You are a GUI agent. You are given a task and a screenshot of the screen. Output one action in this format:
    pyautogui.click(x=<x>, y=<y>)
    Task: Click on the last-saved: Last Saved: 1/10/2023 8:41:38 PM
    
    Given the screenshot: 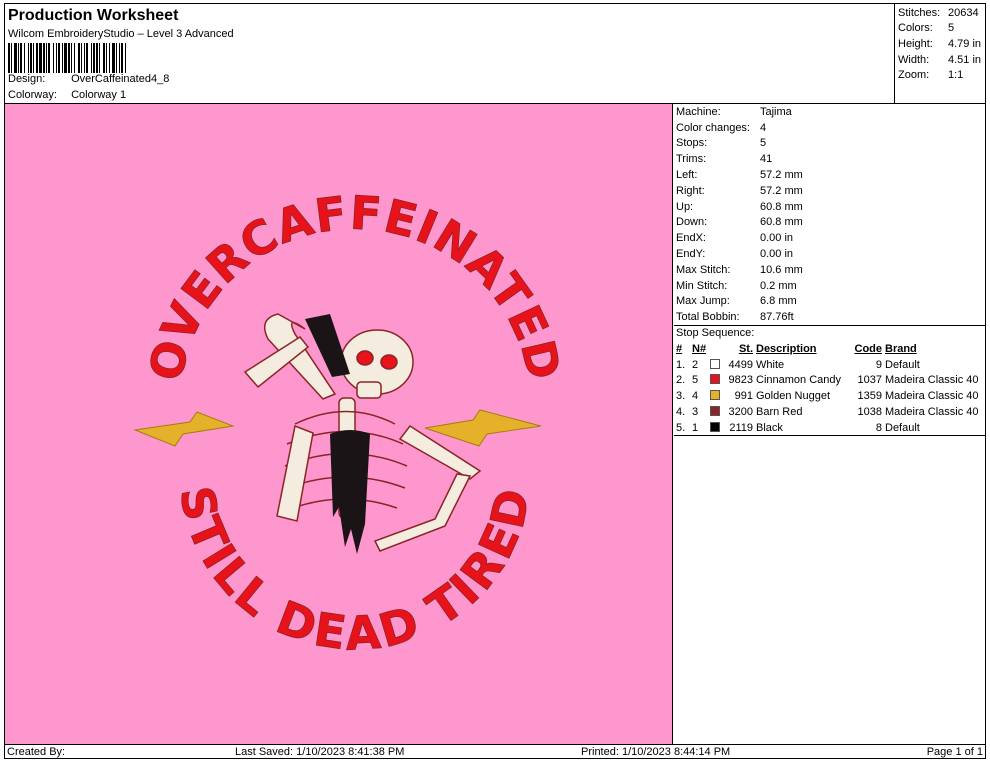 What is the action you would take?
    pyautogui.click(x=320, y=752)
    